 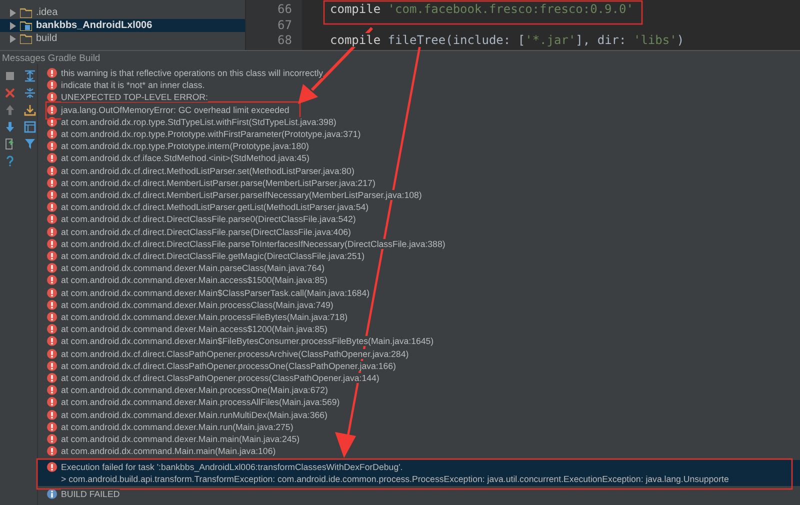 I want to click on message-row: at com.android.dx.cf.direct.MethodListParser.getList(MethodListParser.java:54), so click(x=419, y=207).